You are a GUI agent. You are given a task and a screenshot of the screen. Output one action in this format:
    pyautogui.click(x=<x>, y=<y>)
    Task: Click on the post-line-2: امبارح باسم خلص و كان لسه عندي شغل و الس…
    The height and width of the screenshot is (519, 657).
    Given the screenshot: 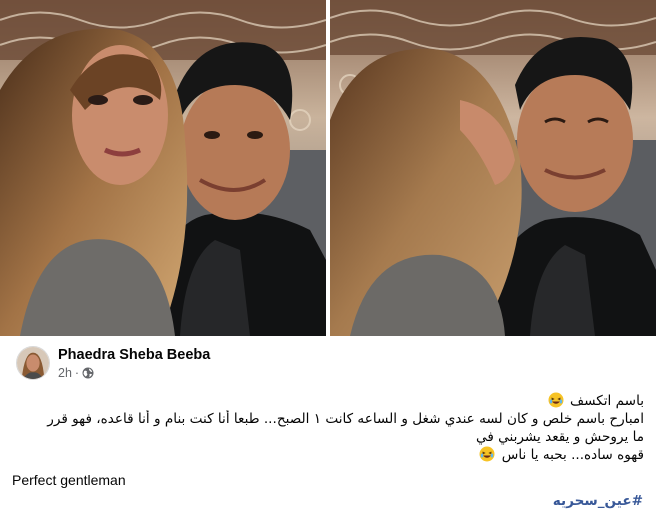 What is the action you would take?
    pyautogui.click(x=345, y=419)
    